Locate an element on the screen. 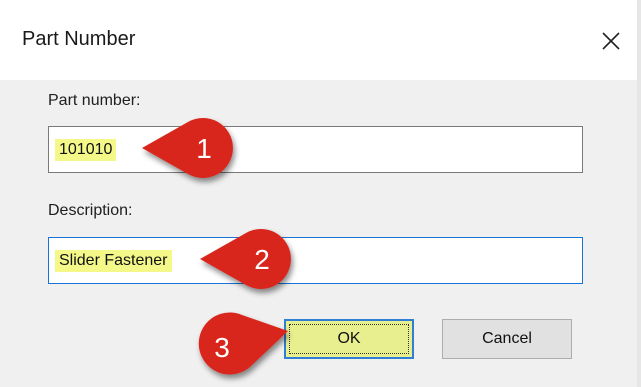  close-icon is located at coordinates (611, 41).